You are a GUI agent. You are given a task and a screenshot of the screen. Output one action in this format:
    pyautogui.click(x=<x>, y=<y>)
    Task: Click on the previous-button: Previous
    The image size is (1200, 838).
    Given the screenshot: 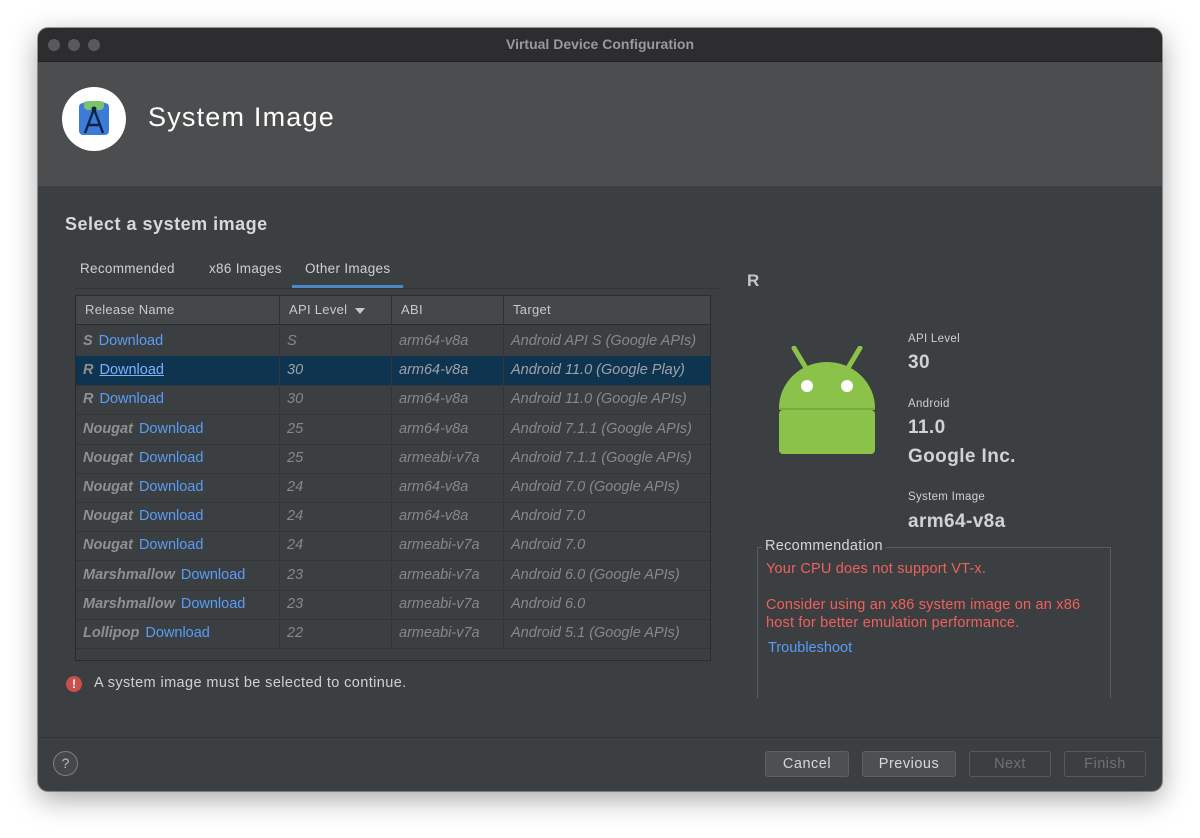 What is the action you would take?
    pyautogui.click(x=909, y=764)
    